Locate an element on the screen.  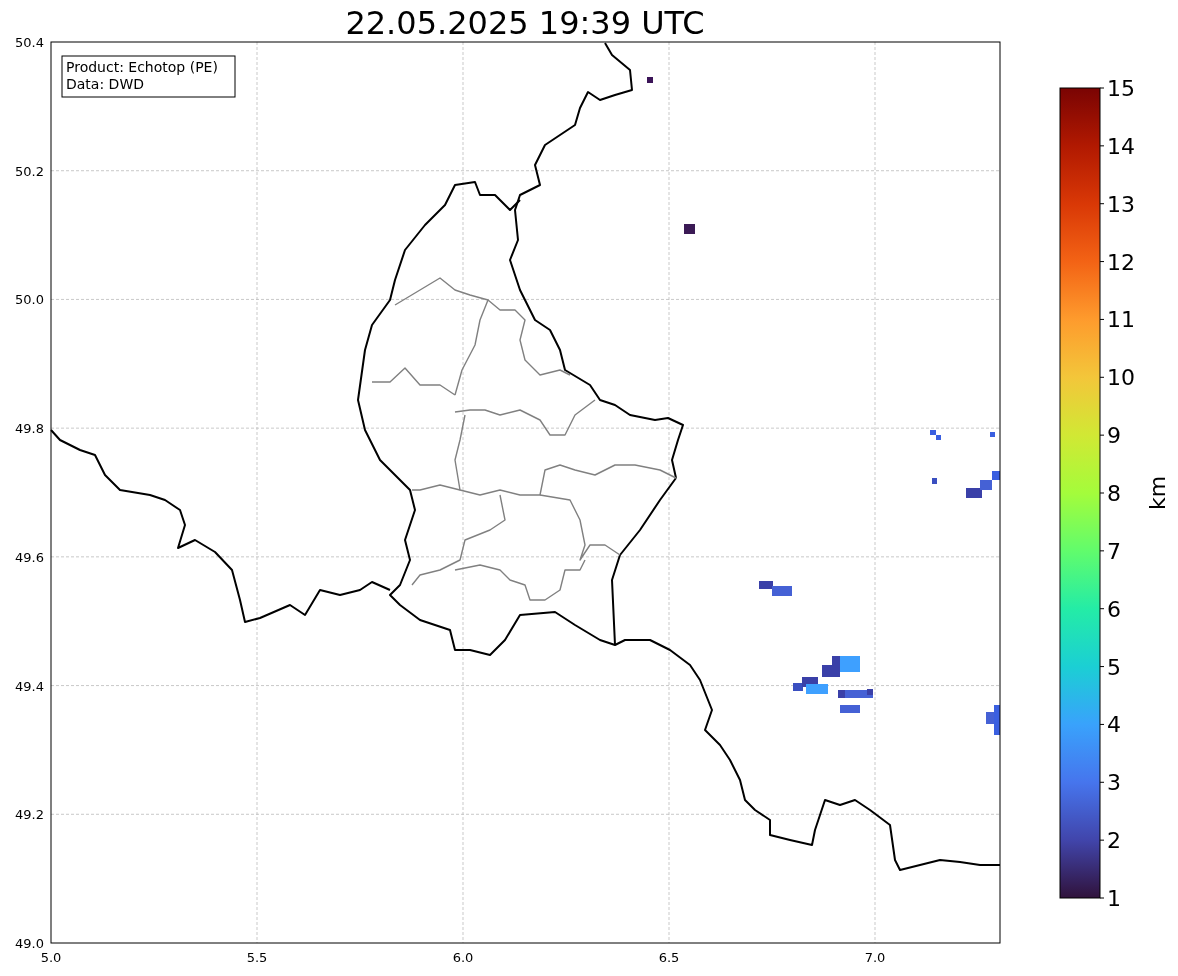
y-tick-label: 49.8 is located at coordinates (29, 429).